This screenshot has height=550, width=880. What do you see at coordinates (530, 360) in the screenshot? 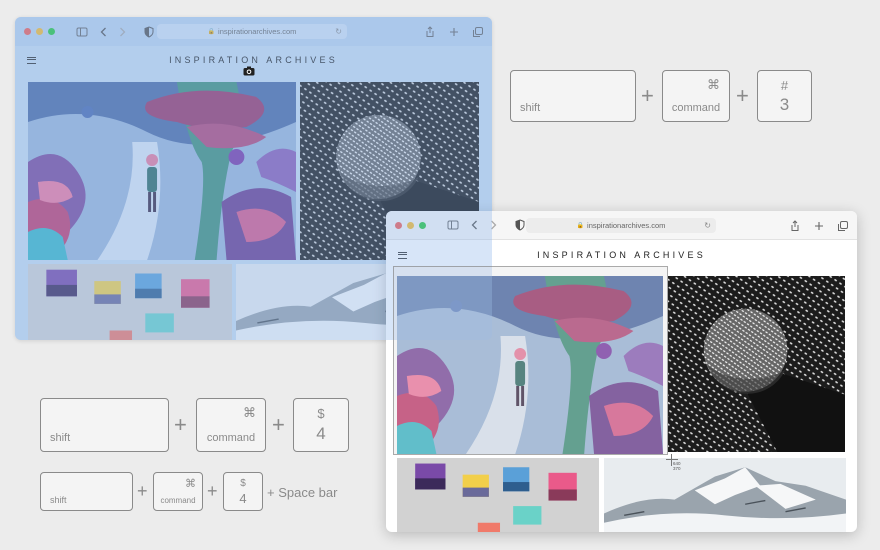
I see `screenshot-selection-area` at bounding box center [530, 360].